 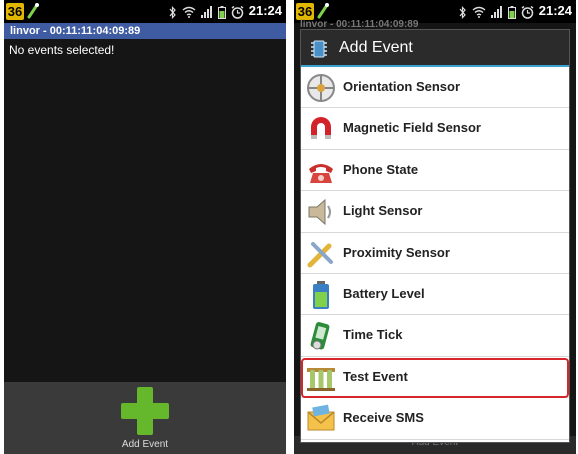 What do you see at coordinates (373, 335) in the screenshot?
I see `item-label: Time Tick` at bounding box center [373, 335].